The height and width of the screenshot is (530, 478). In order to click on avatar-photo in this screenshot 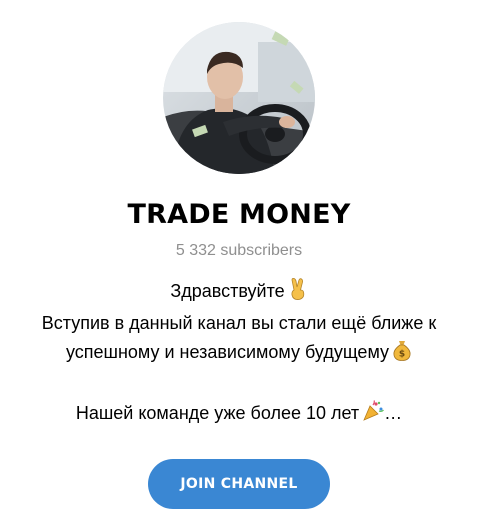, I will do `click(239, 98)`.